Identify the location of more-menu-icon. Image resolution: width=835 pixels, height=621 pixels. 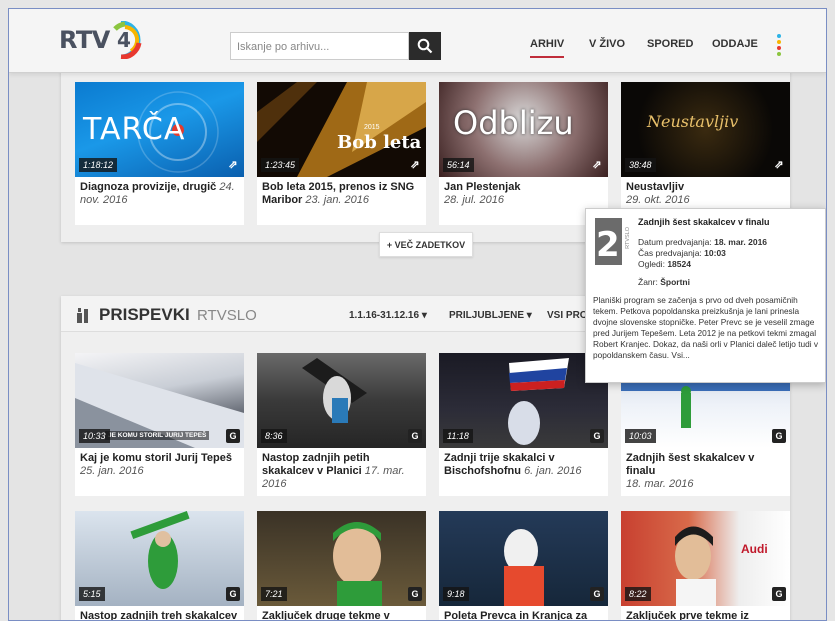
(779, 46).